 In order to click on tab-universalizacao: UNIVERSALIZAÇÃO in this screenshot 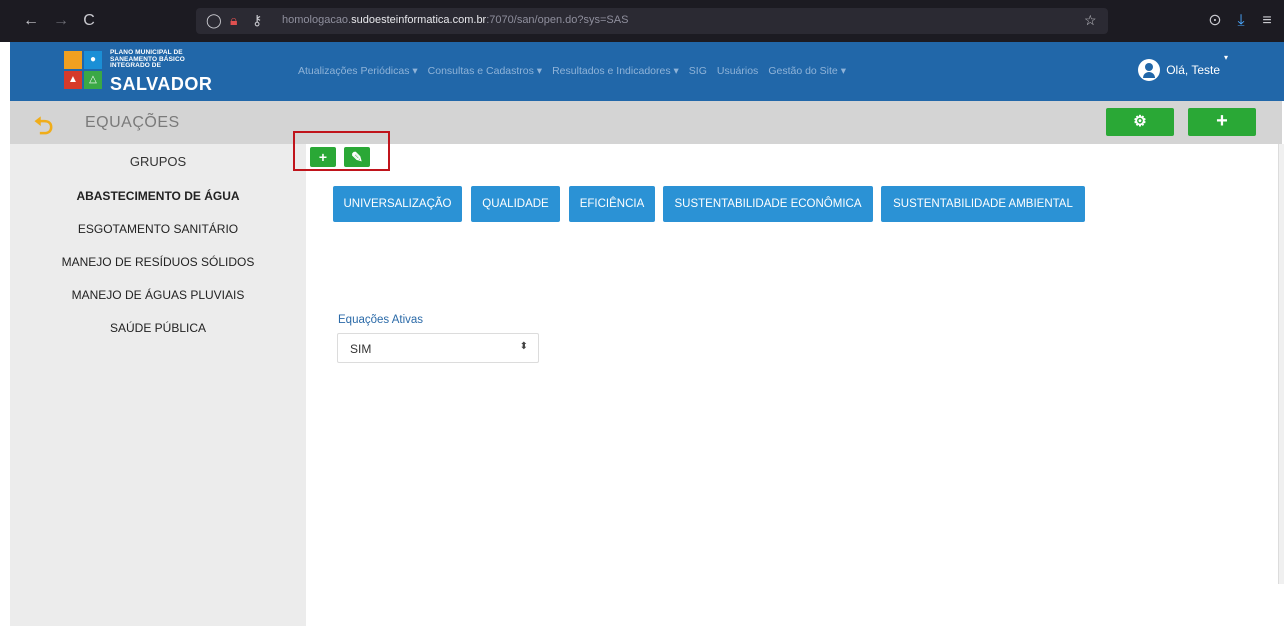, I will do `click(397, 204)`.